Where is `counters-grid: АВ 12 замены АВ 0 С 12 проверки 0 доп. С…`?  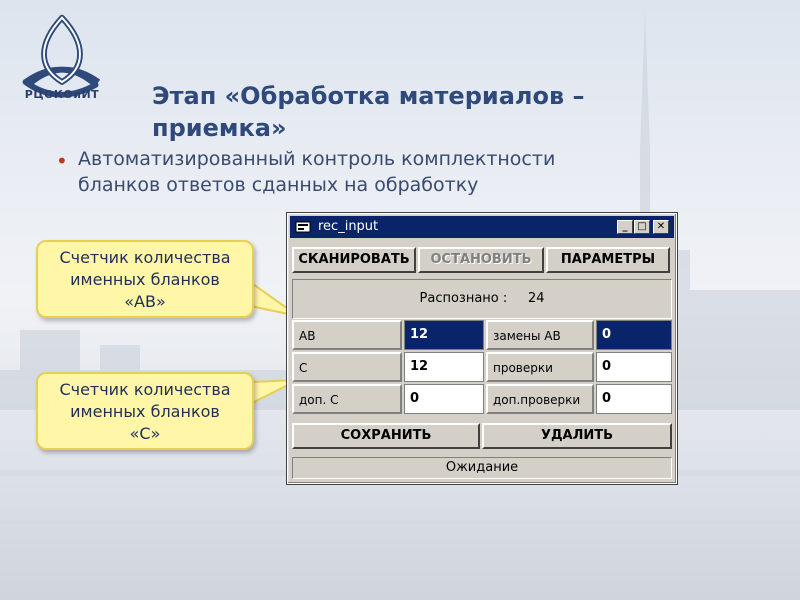
counters-grid: АВ 12 замены АВ 0 С 12 проверки 0 доп. С… is located at coordinates (482, 367).